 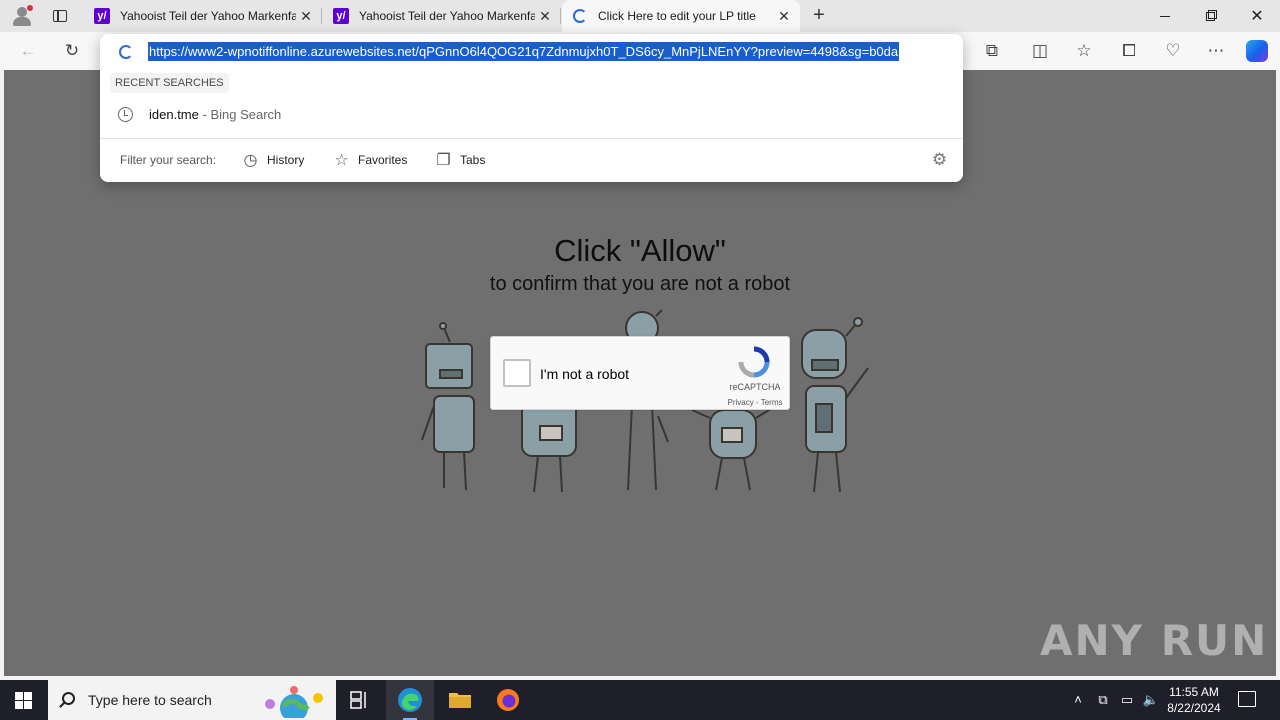 What do you see at coordinates (1151, 700) in the screenshot?
I see `volume-icon: 🔈` at bounding box center [1151, 700].